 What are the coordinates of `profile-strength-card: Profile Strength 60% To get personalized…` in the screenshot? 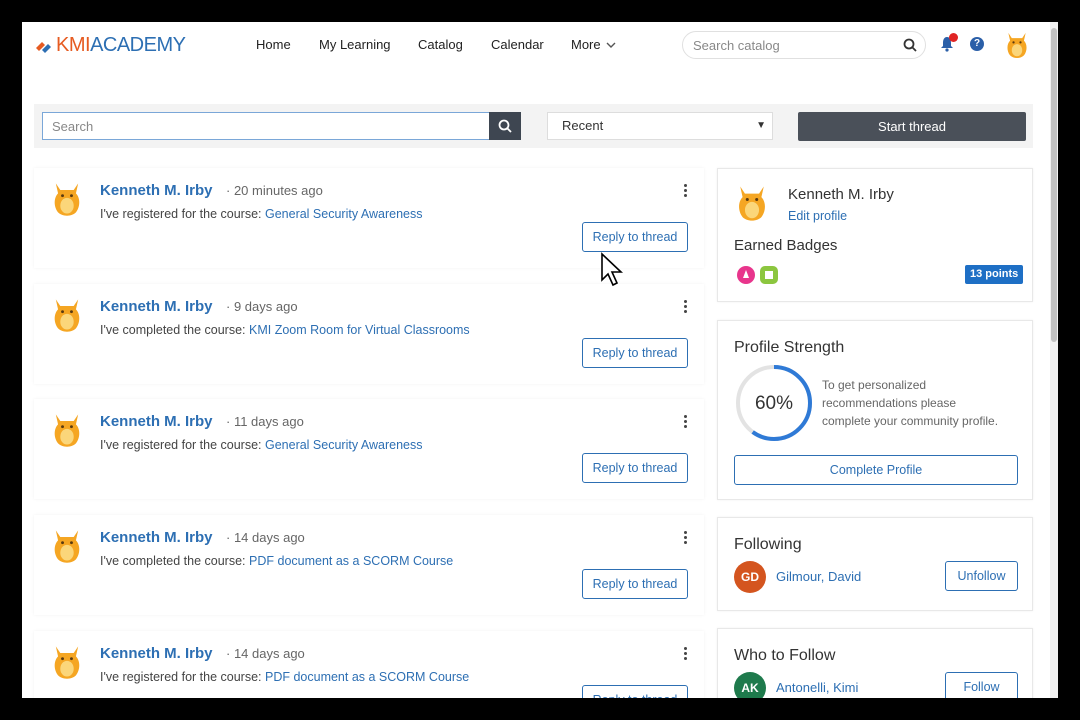 It's located at (875, 410).